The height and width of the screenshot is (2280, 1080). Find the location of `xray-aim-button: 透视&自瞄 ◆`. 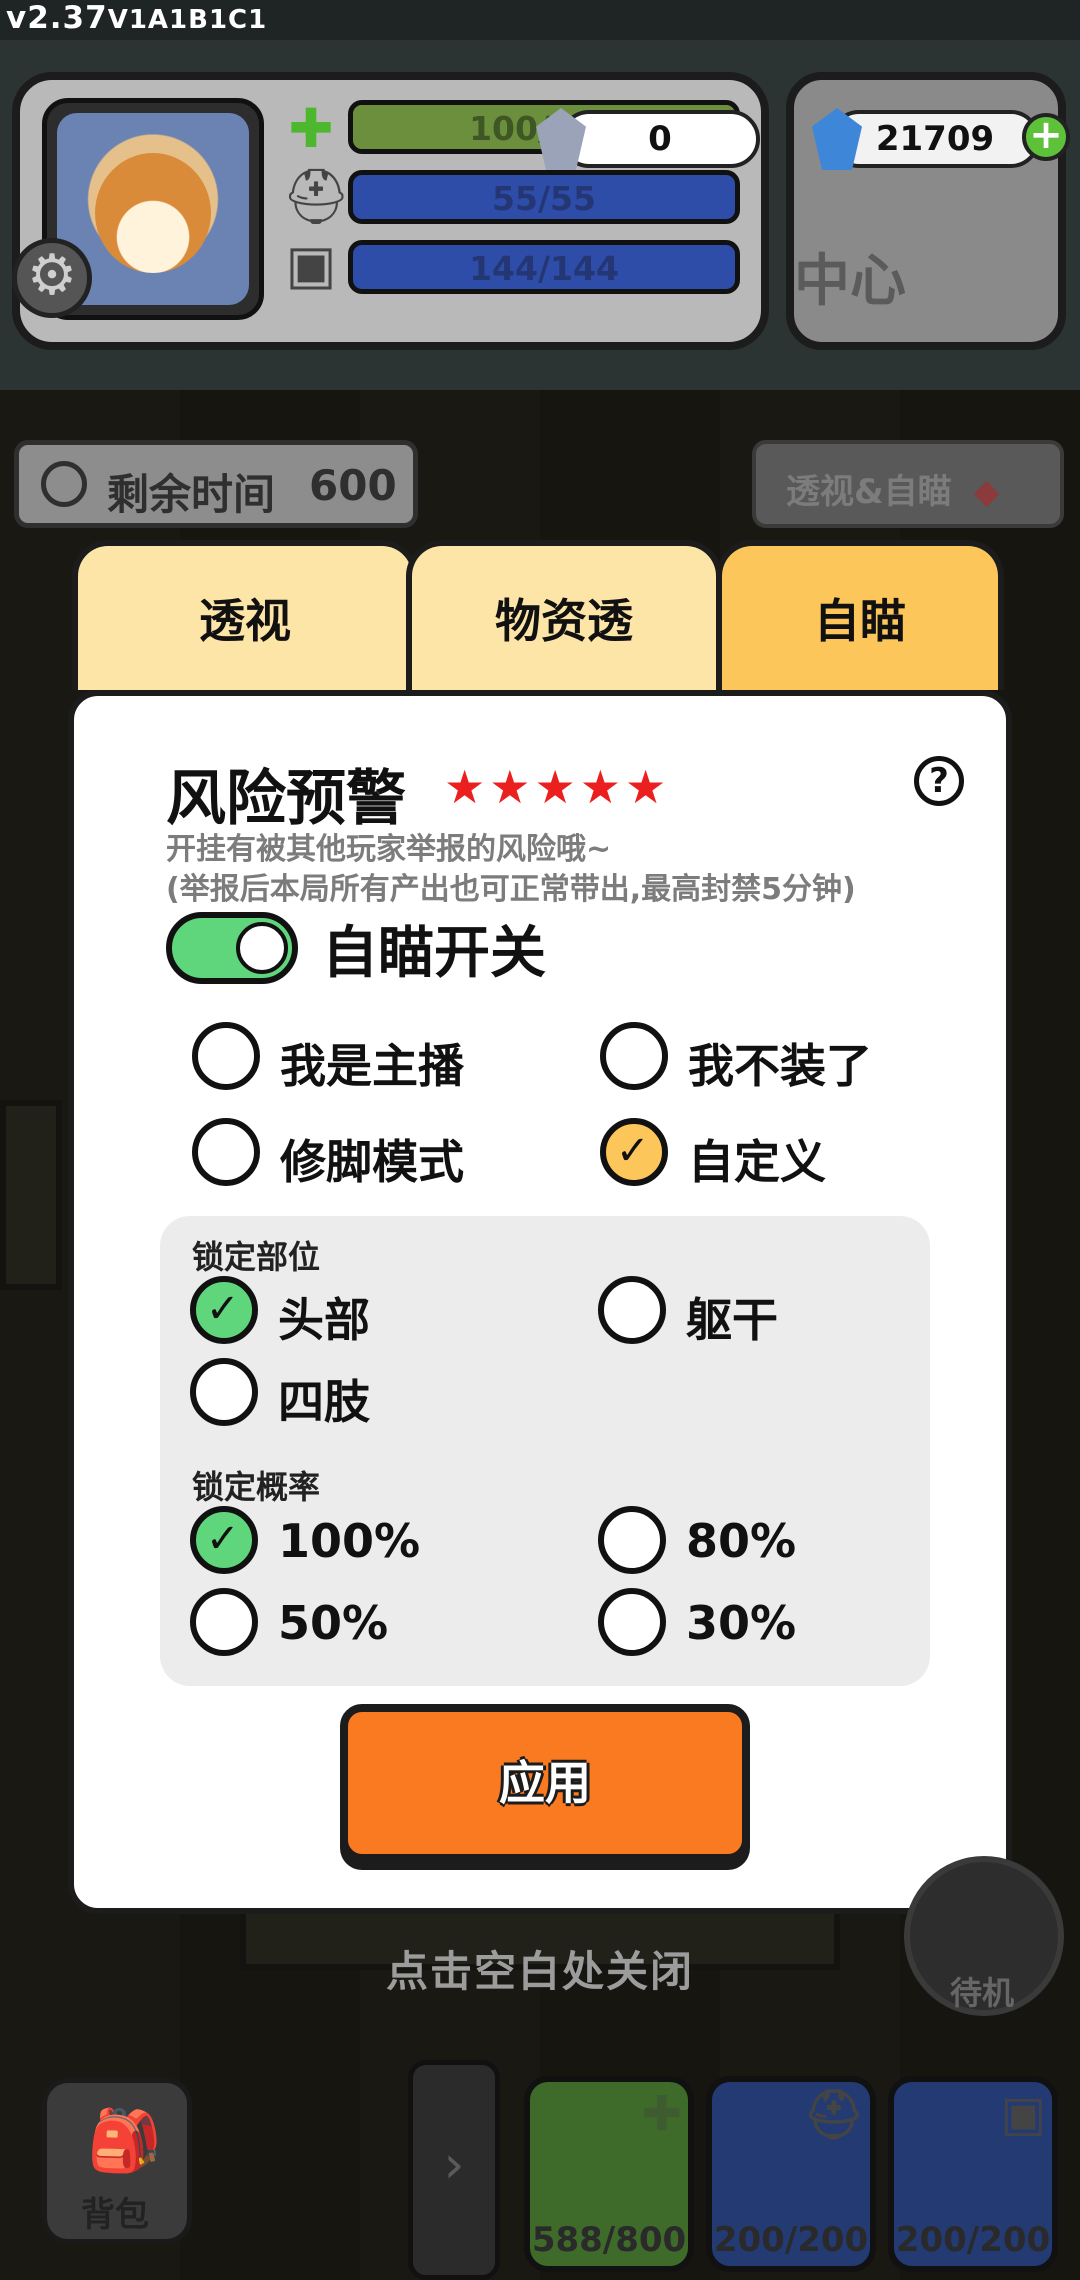

xray-aim-button: 透视&自瞄 ◆ is located at coordinates (908, 484).